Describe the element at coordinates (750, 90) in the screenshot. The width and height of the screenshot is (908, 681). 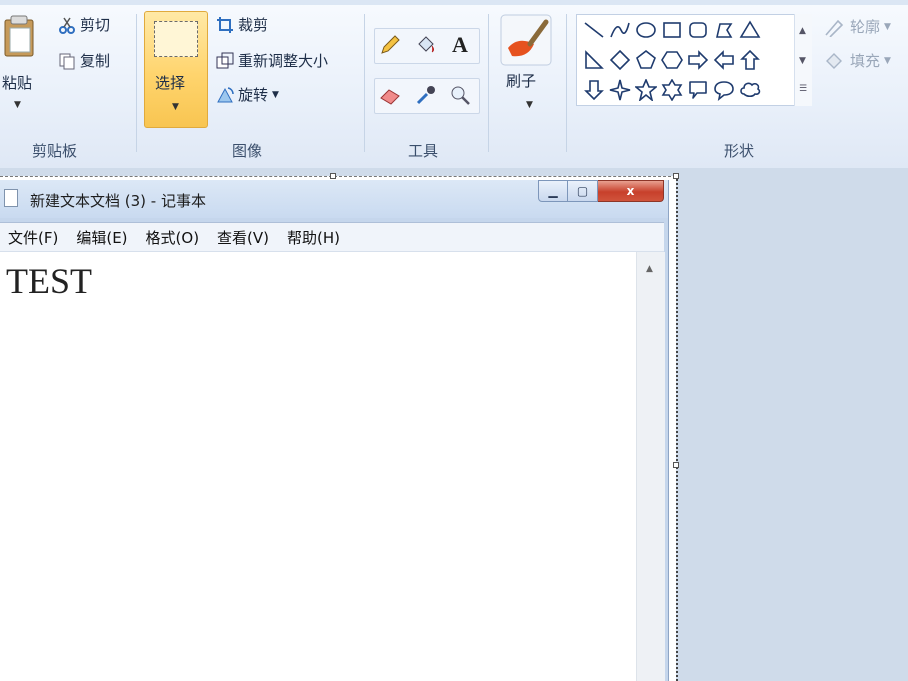
I see `cloud-callout-shape-icon` at that location.